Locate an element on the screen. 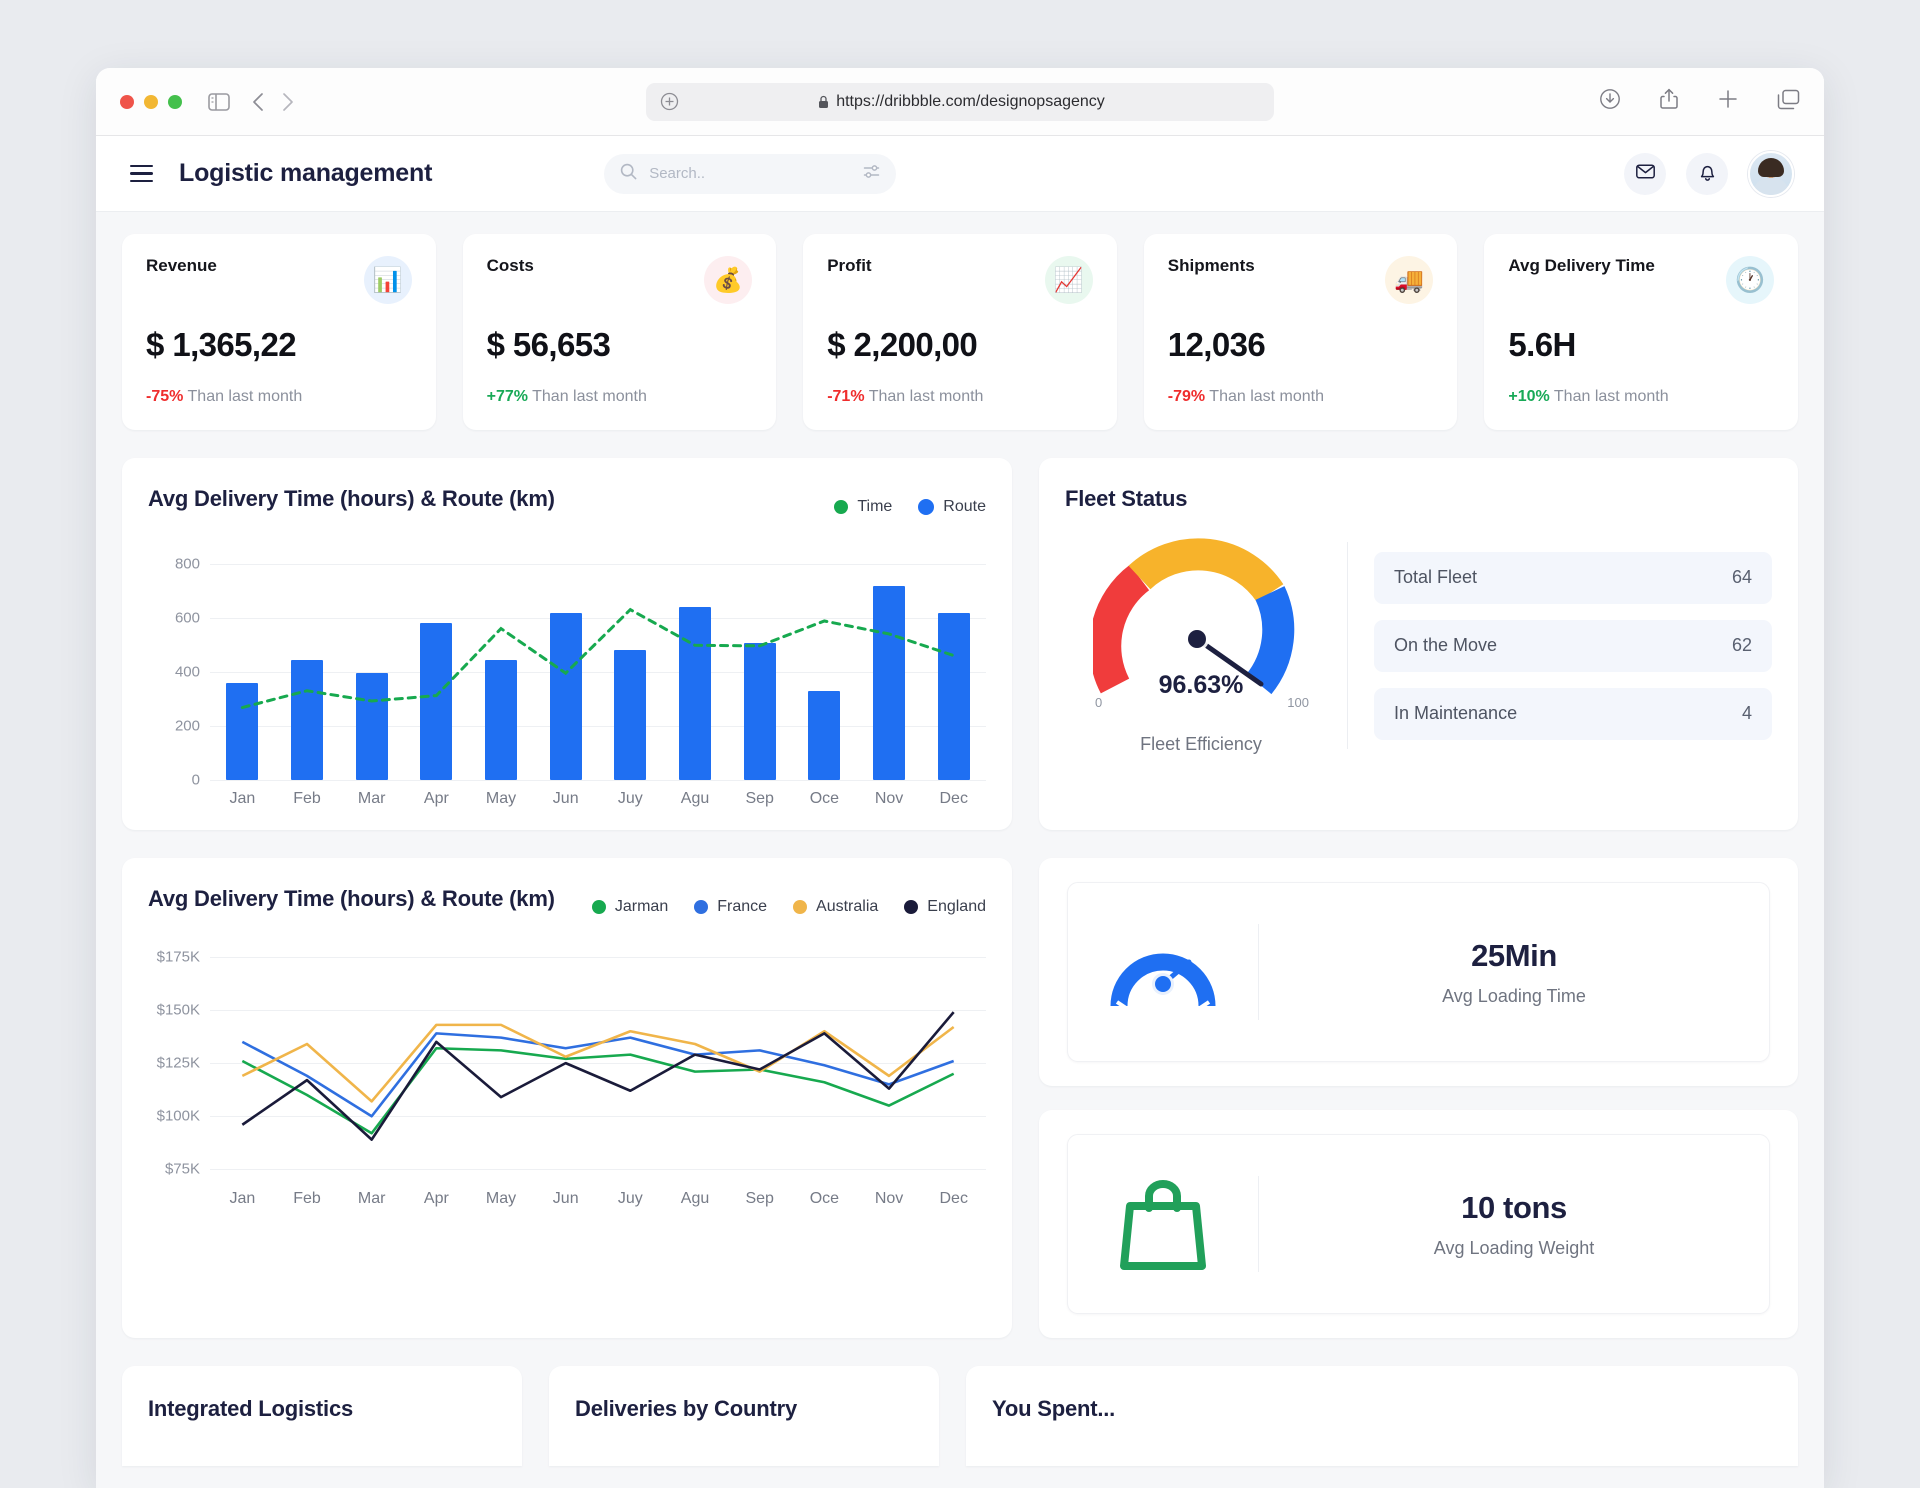  axis-tick-label: $150K is located at coordinates (178, 1010).